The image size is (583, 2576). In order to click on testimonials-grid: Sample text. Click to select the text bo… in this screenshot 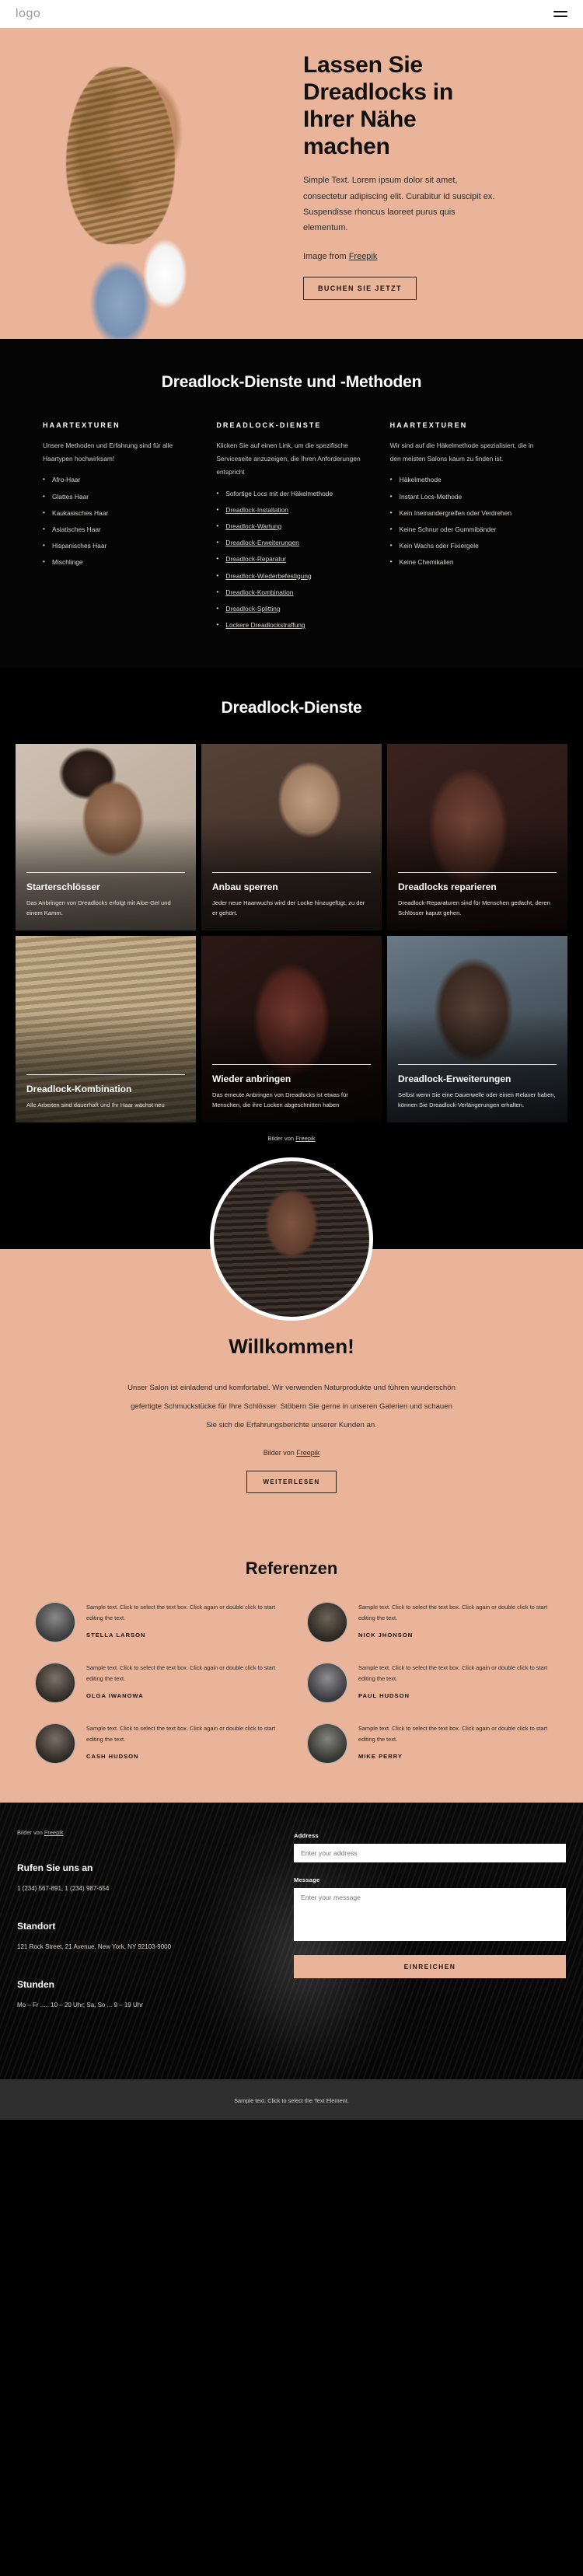, I will do `click(291, 1683)`.